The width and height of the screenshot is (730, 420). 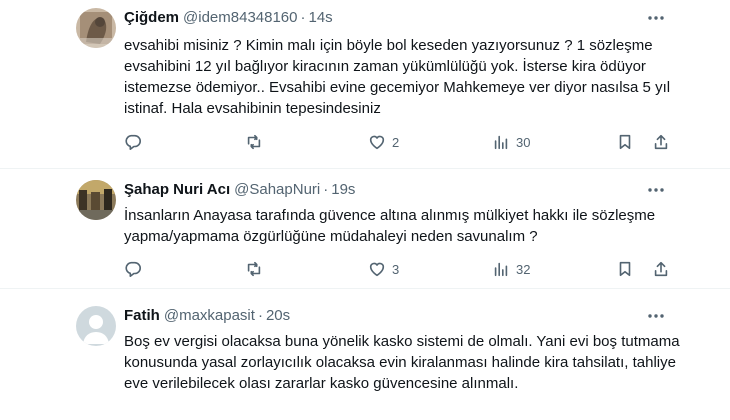 What do you see at coordinates (523, 142) in the screenshot?
I see `view-count: 30` at bounding box center [523, 142].